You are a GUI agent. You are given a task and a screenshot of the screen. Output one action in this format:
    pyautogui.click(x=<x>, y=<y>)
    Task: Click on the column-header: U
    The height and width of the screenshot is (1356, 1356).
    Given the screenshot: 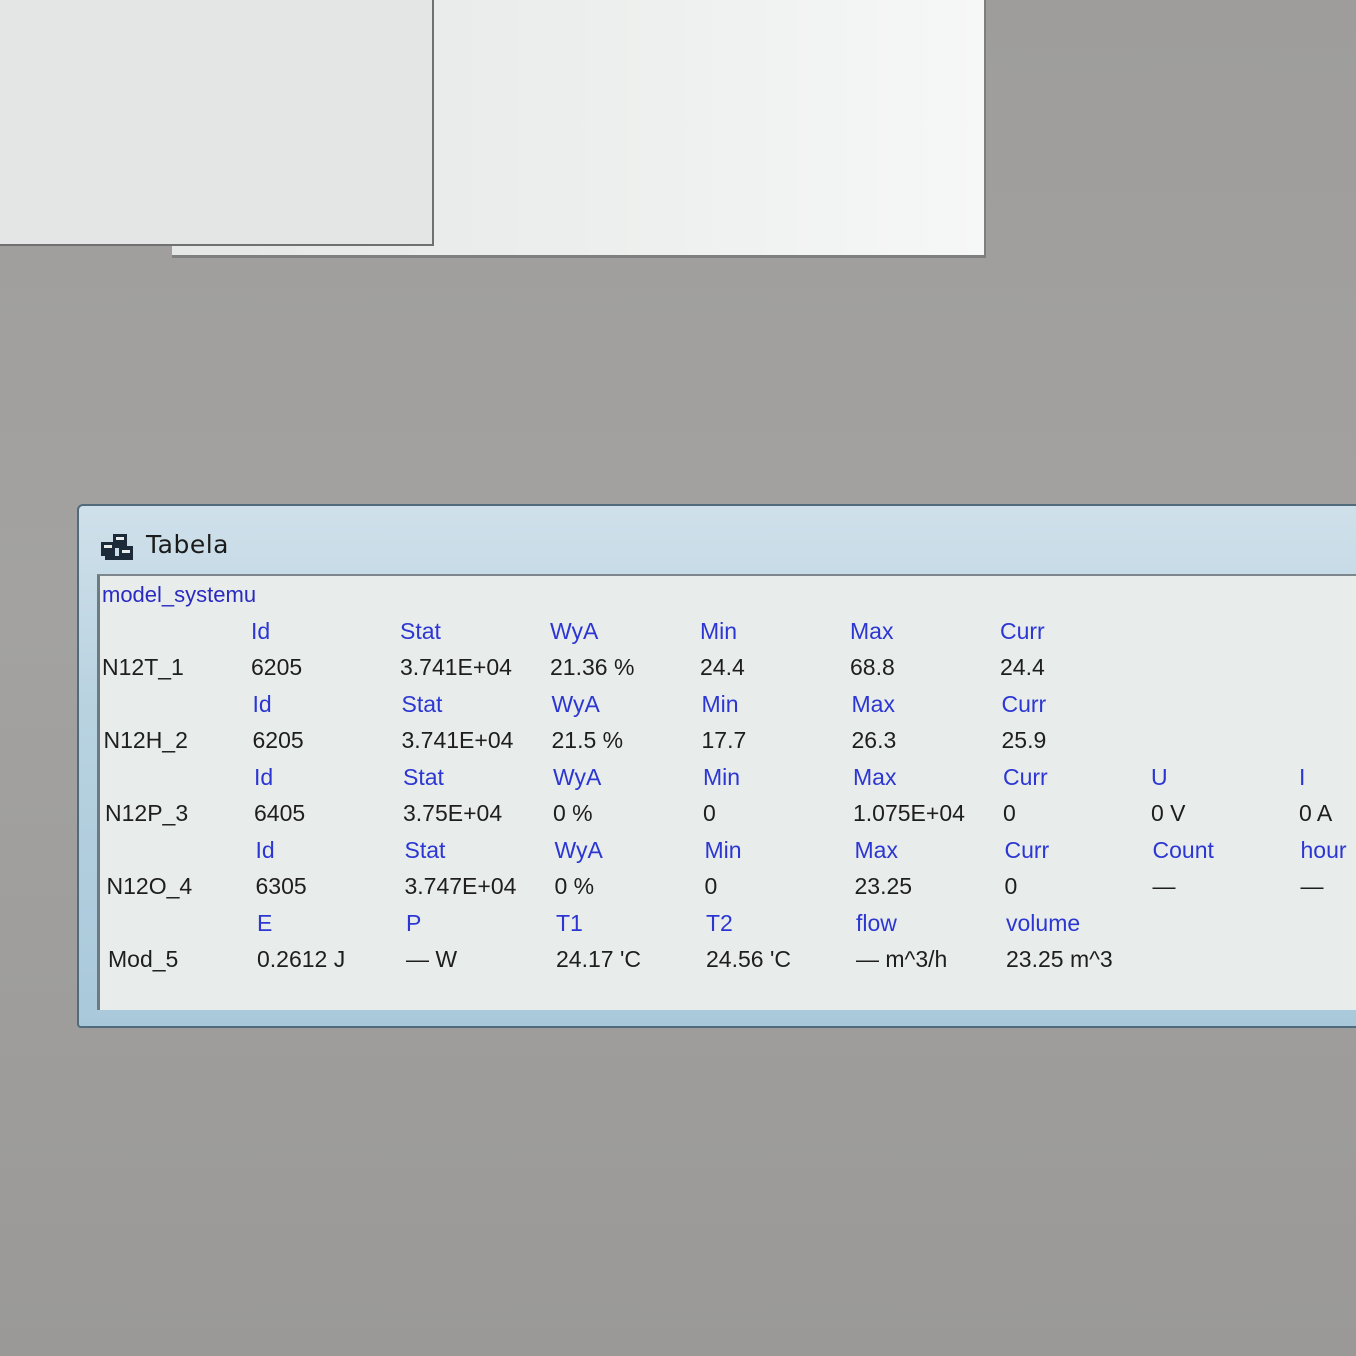 What is the action you would take?
    pyautogui.click(x=1159, y=777)
    